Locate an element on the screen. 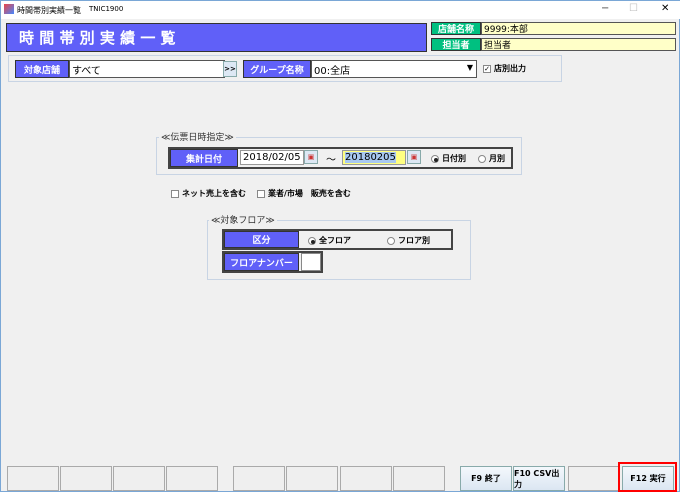 The image size is (680, 492). target-store-input: すべて is located at coordinates (147, 69).